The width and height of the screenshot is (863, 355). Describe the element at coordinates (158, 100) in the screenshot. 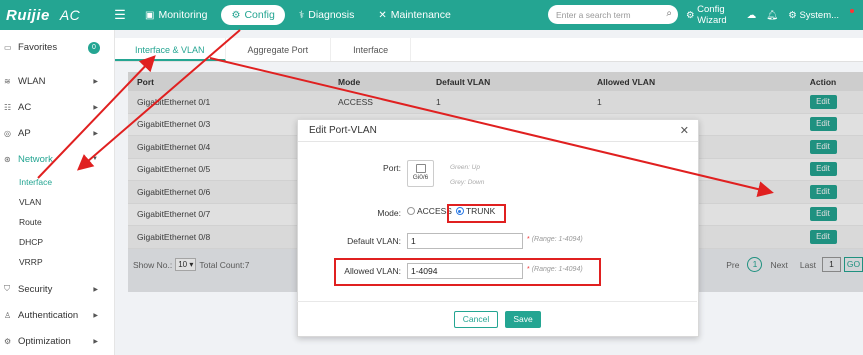

I see `arrow-from-config` at that location.